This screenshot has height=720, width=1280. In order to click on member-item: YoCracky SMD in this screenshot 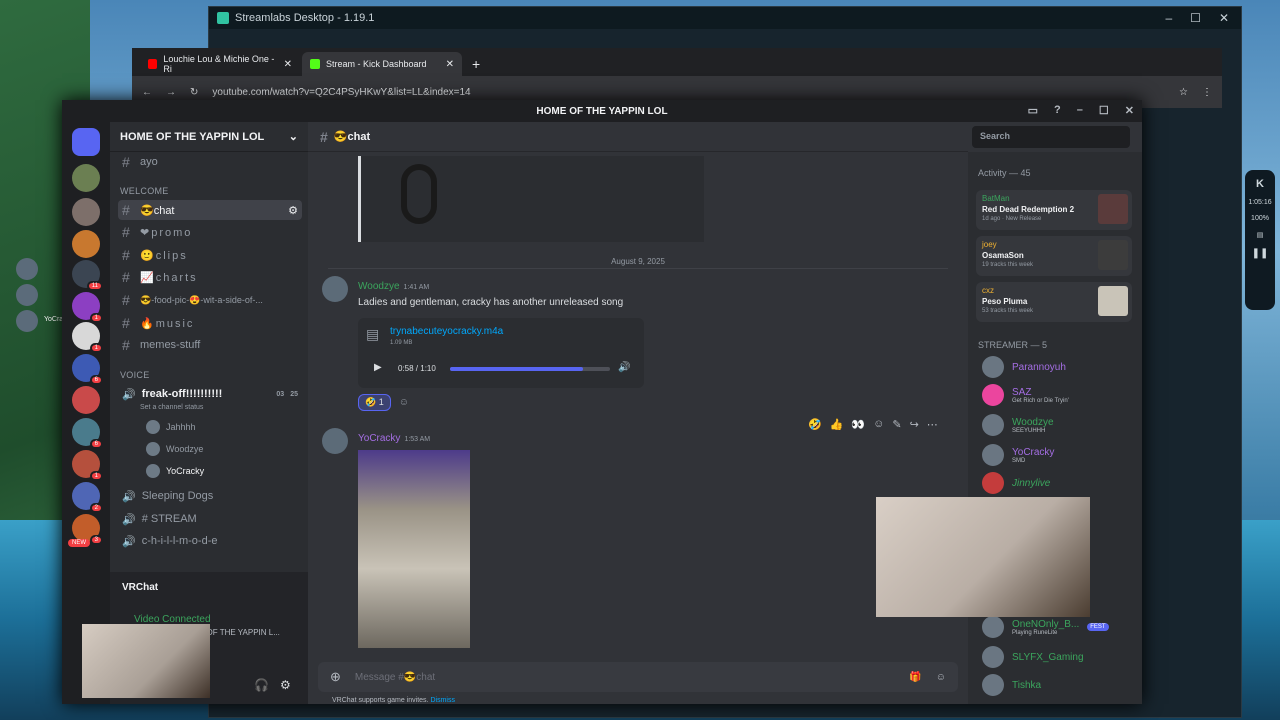, I will do `click(1018, 455)`.